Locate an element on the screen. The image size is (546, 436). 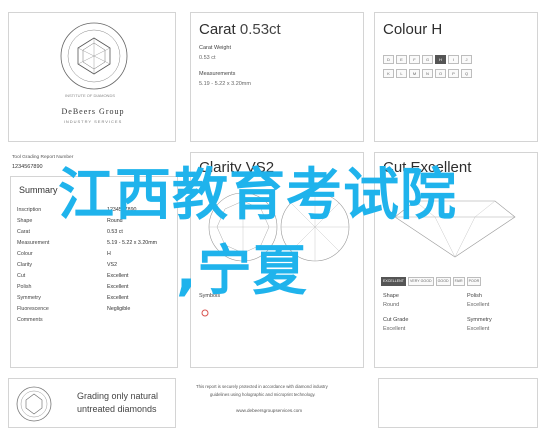
colour-panel: Colour H DEFGHIJ KLMNOPQ is located at coordinates (456, 77).